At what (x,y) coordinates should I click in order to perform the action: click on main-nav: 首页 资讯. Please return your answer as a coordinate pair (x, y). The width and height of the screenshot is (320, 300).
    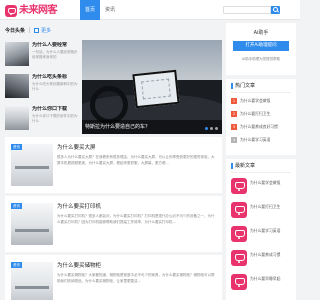
    Looking at the image, I should click on (100, 10).